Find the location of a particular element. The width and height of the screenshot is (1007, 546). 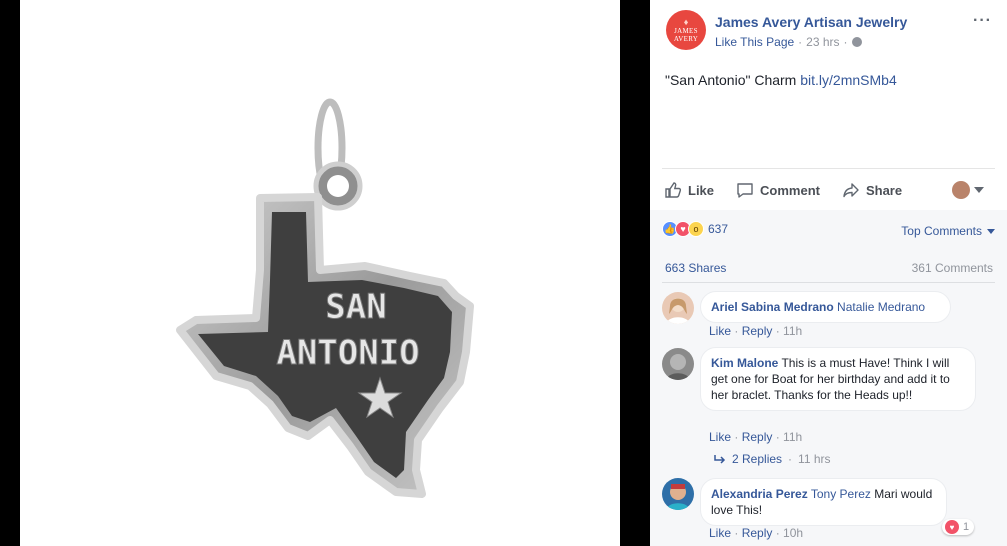

comment-tag: Tony Perez is located at coordinates (841, 494).